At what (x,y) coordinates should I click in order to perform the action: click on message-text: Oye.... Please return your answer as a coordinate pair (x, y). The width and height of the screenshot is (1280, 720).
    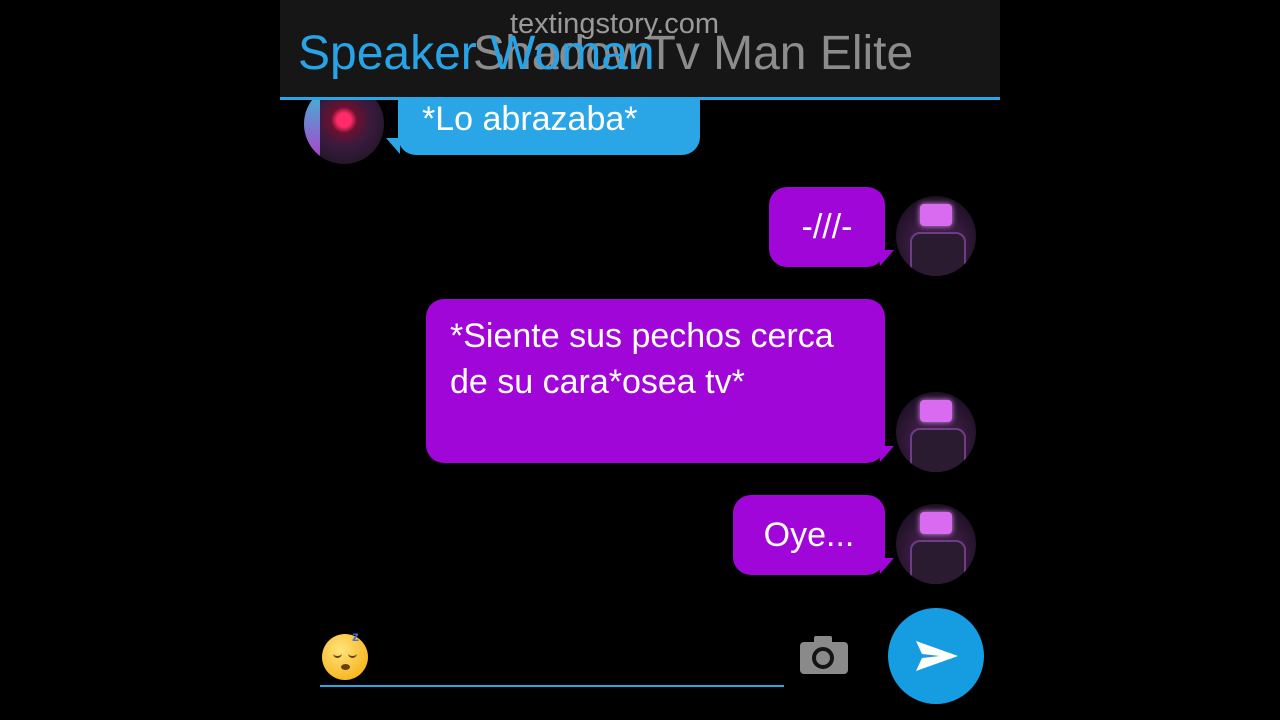
    Looking at the image, I should click on (809, 535).